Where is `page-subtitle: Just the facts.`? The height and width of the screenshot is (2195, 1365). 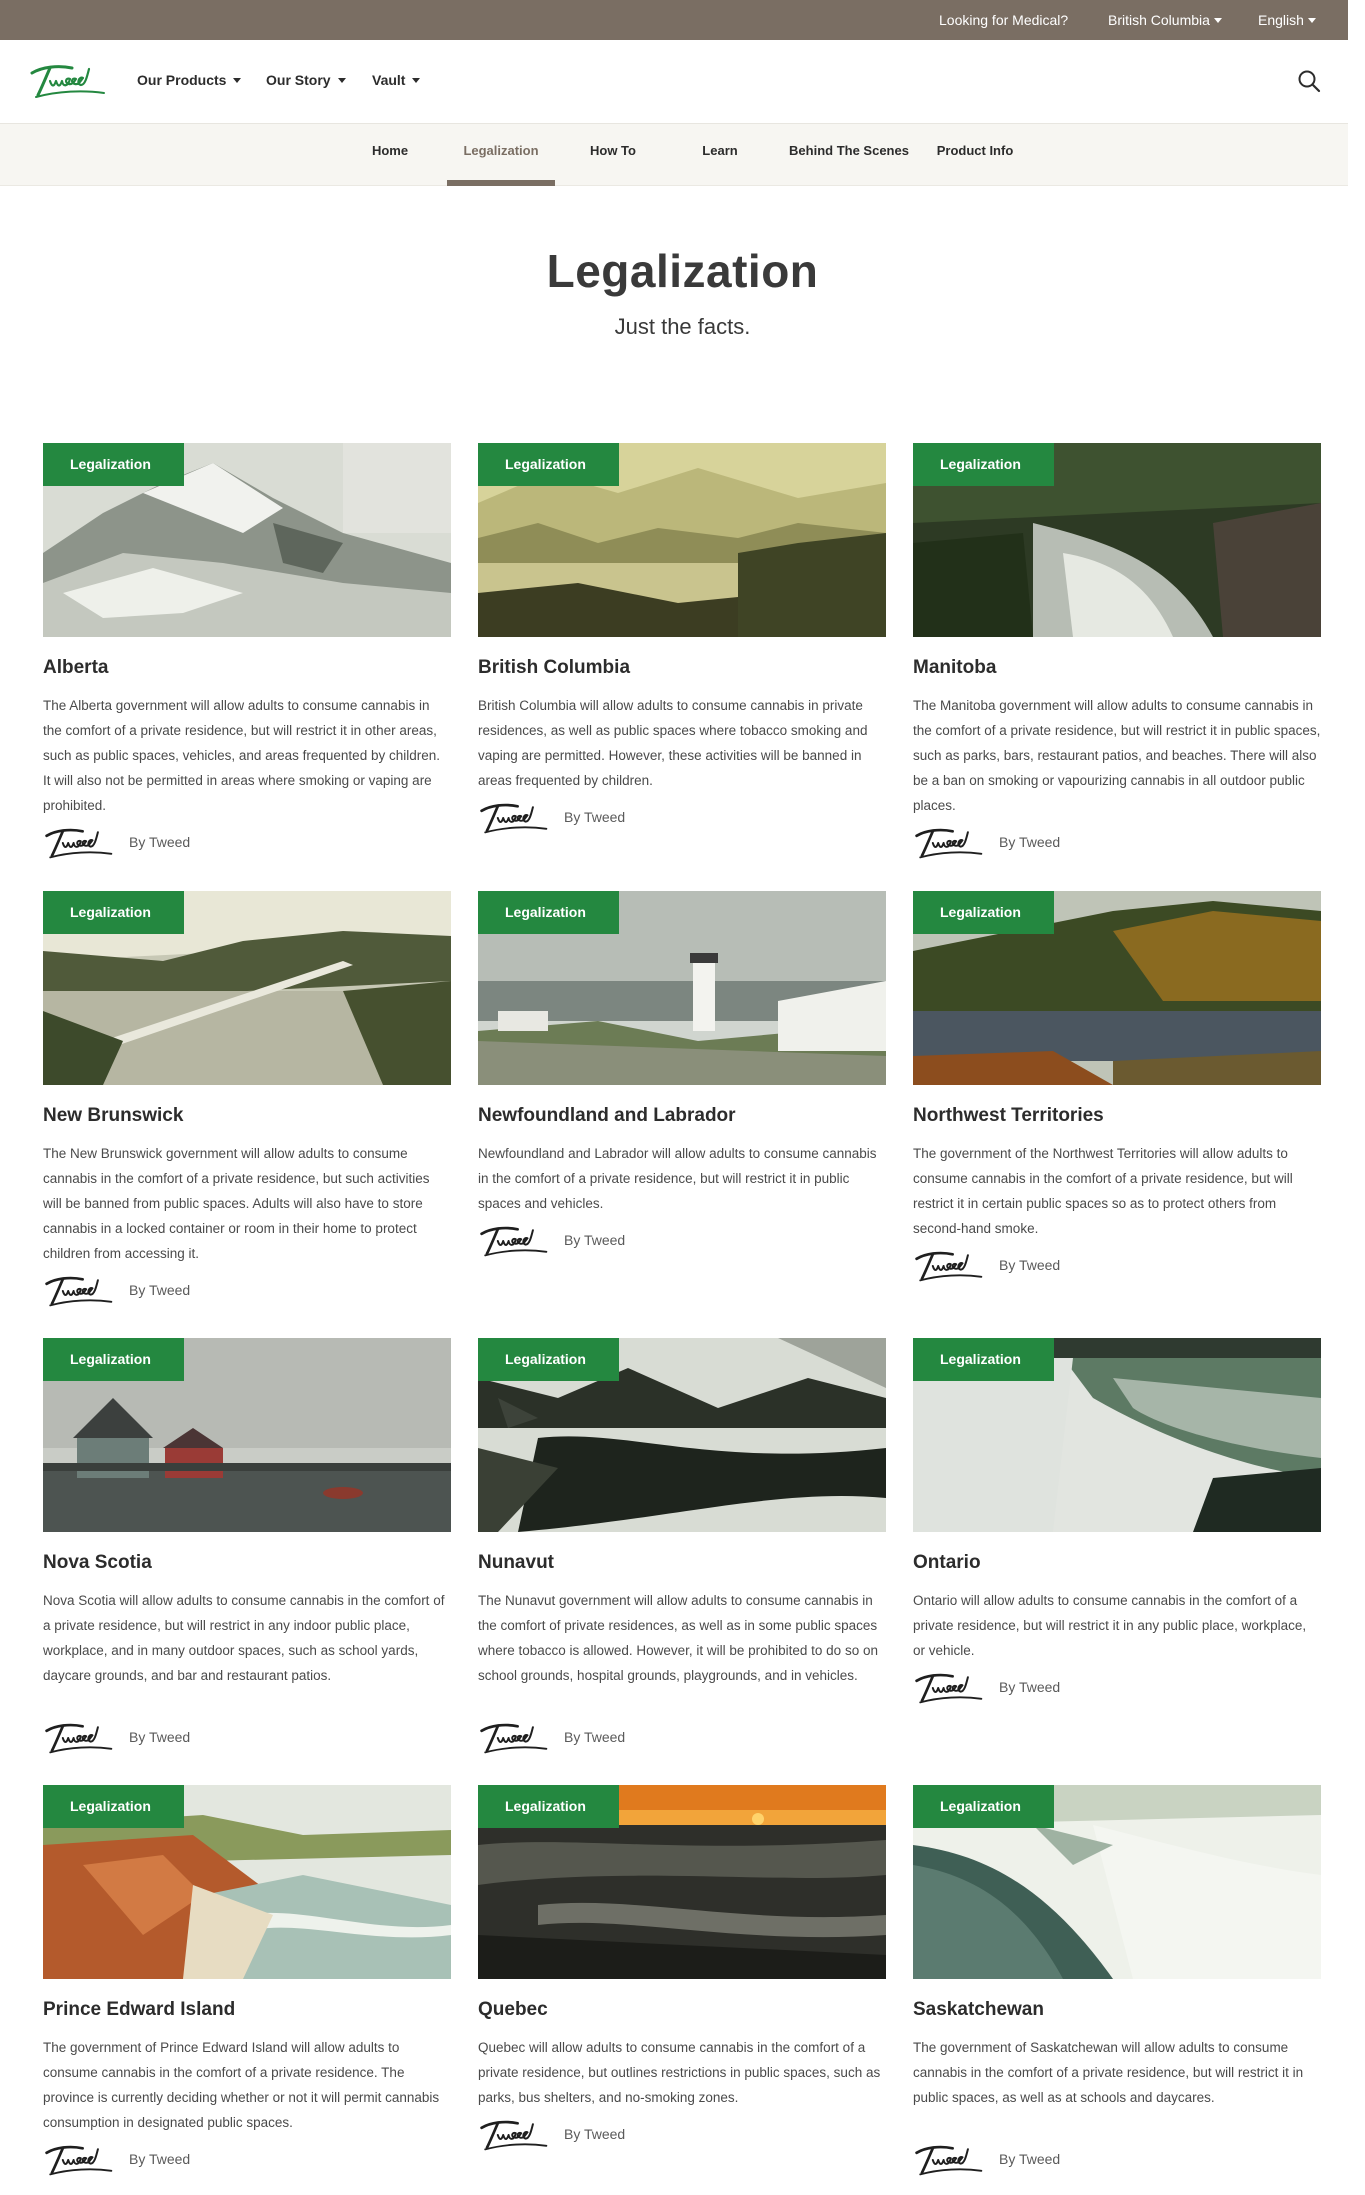
page-subtitle: Just the facts. is located at coordinates (682, 326).